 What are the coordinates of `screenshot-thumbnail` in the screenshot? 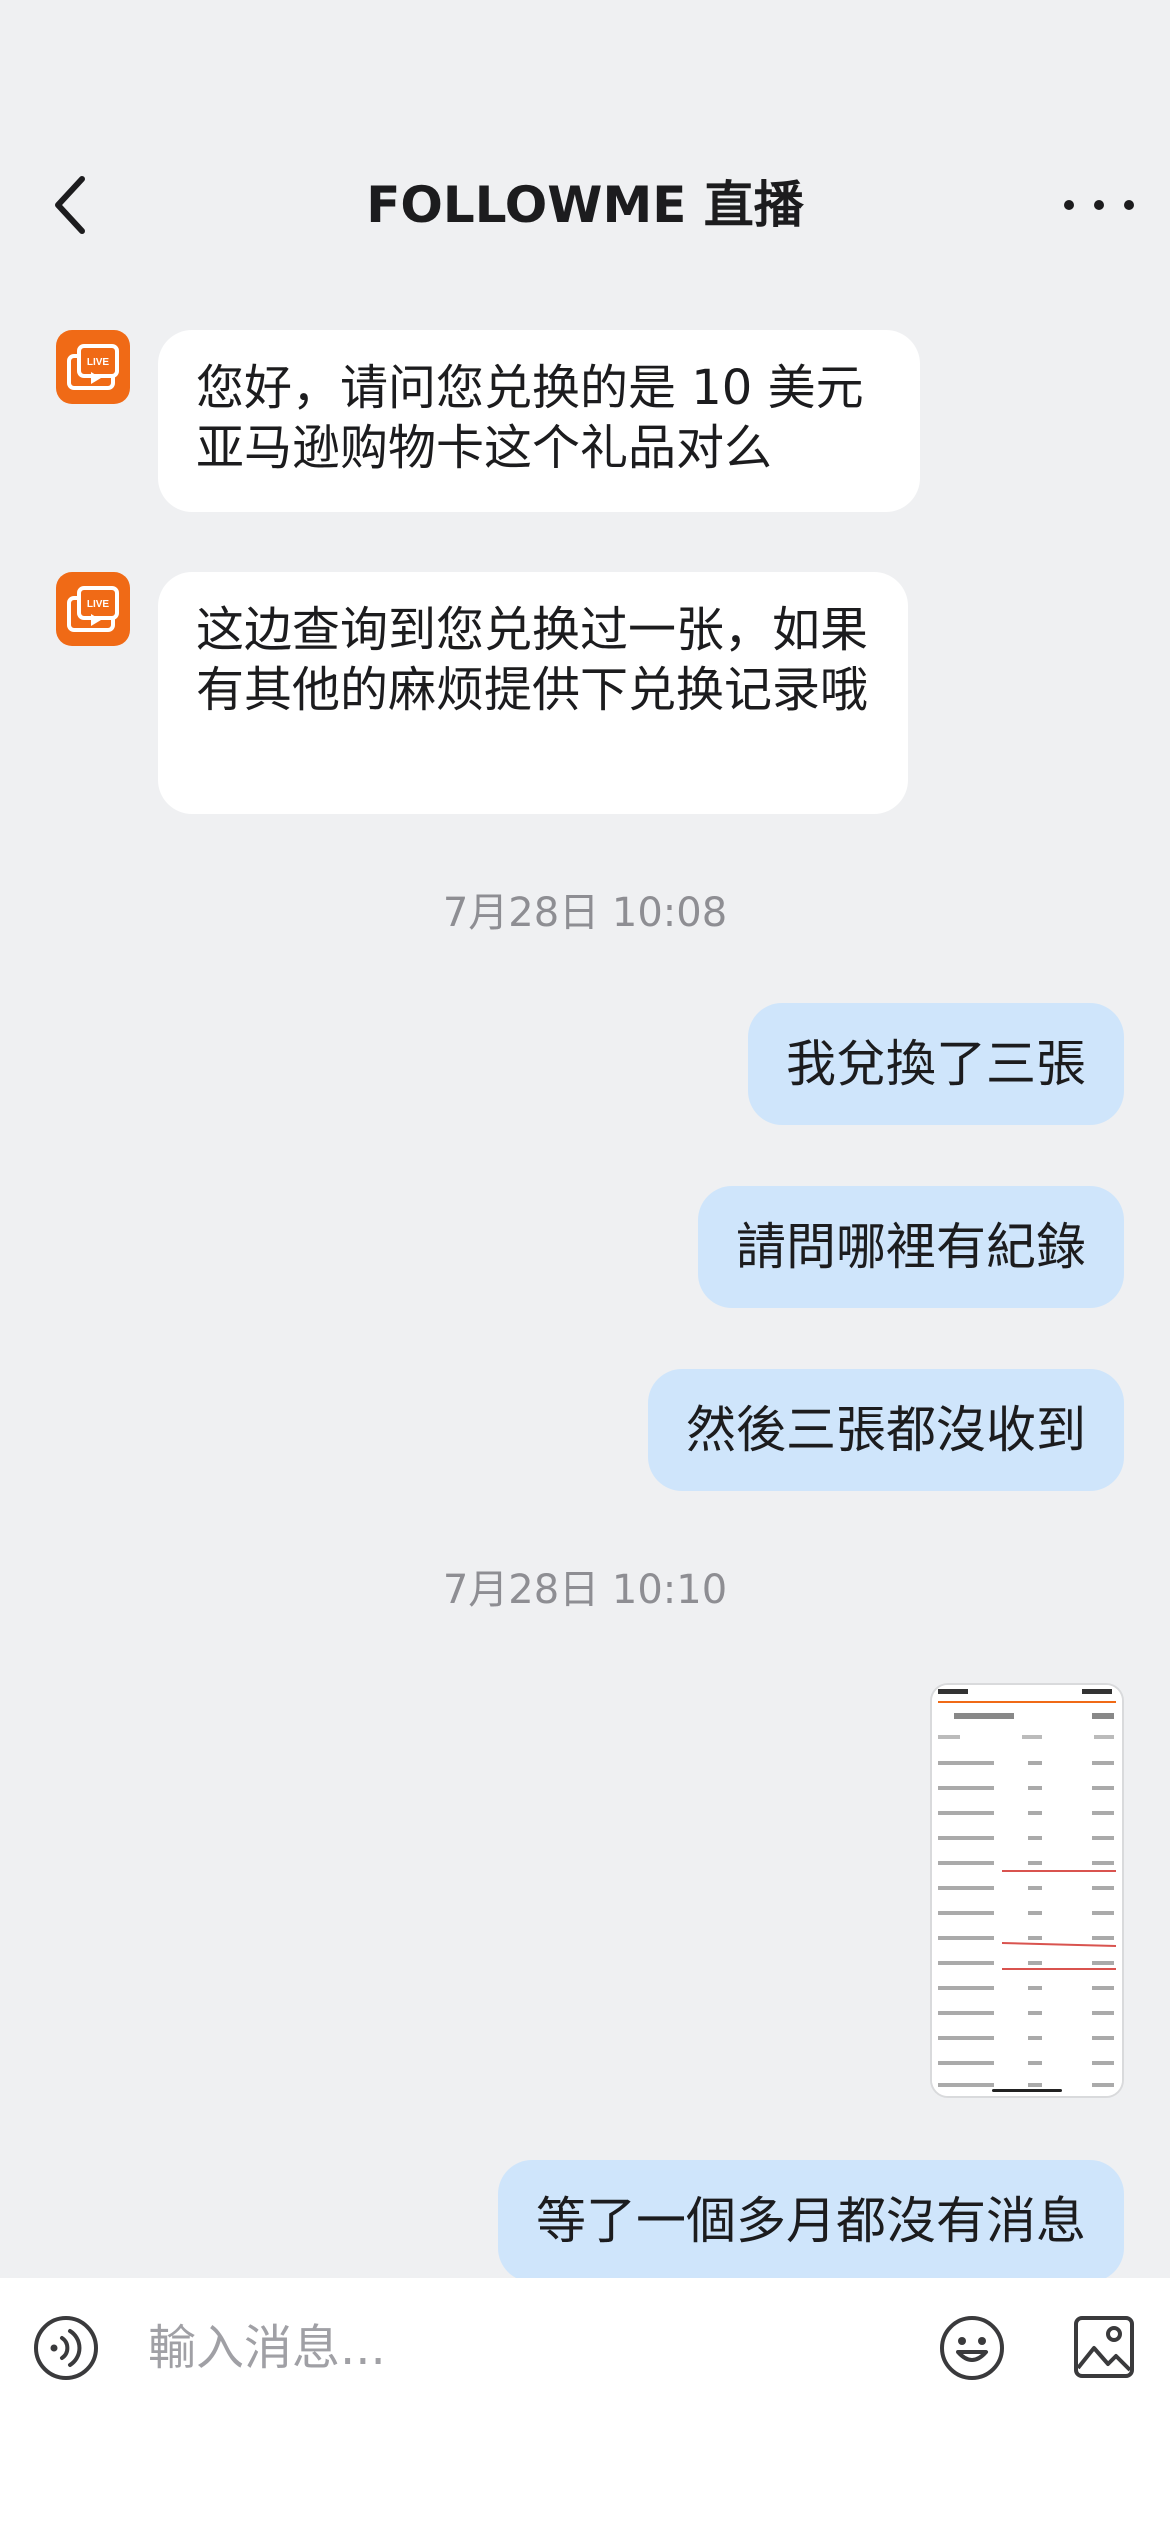 It's located at (1027, 1890).